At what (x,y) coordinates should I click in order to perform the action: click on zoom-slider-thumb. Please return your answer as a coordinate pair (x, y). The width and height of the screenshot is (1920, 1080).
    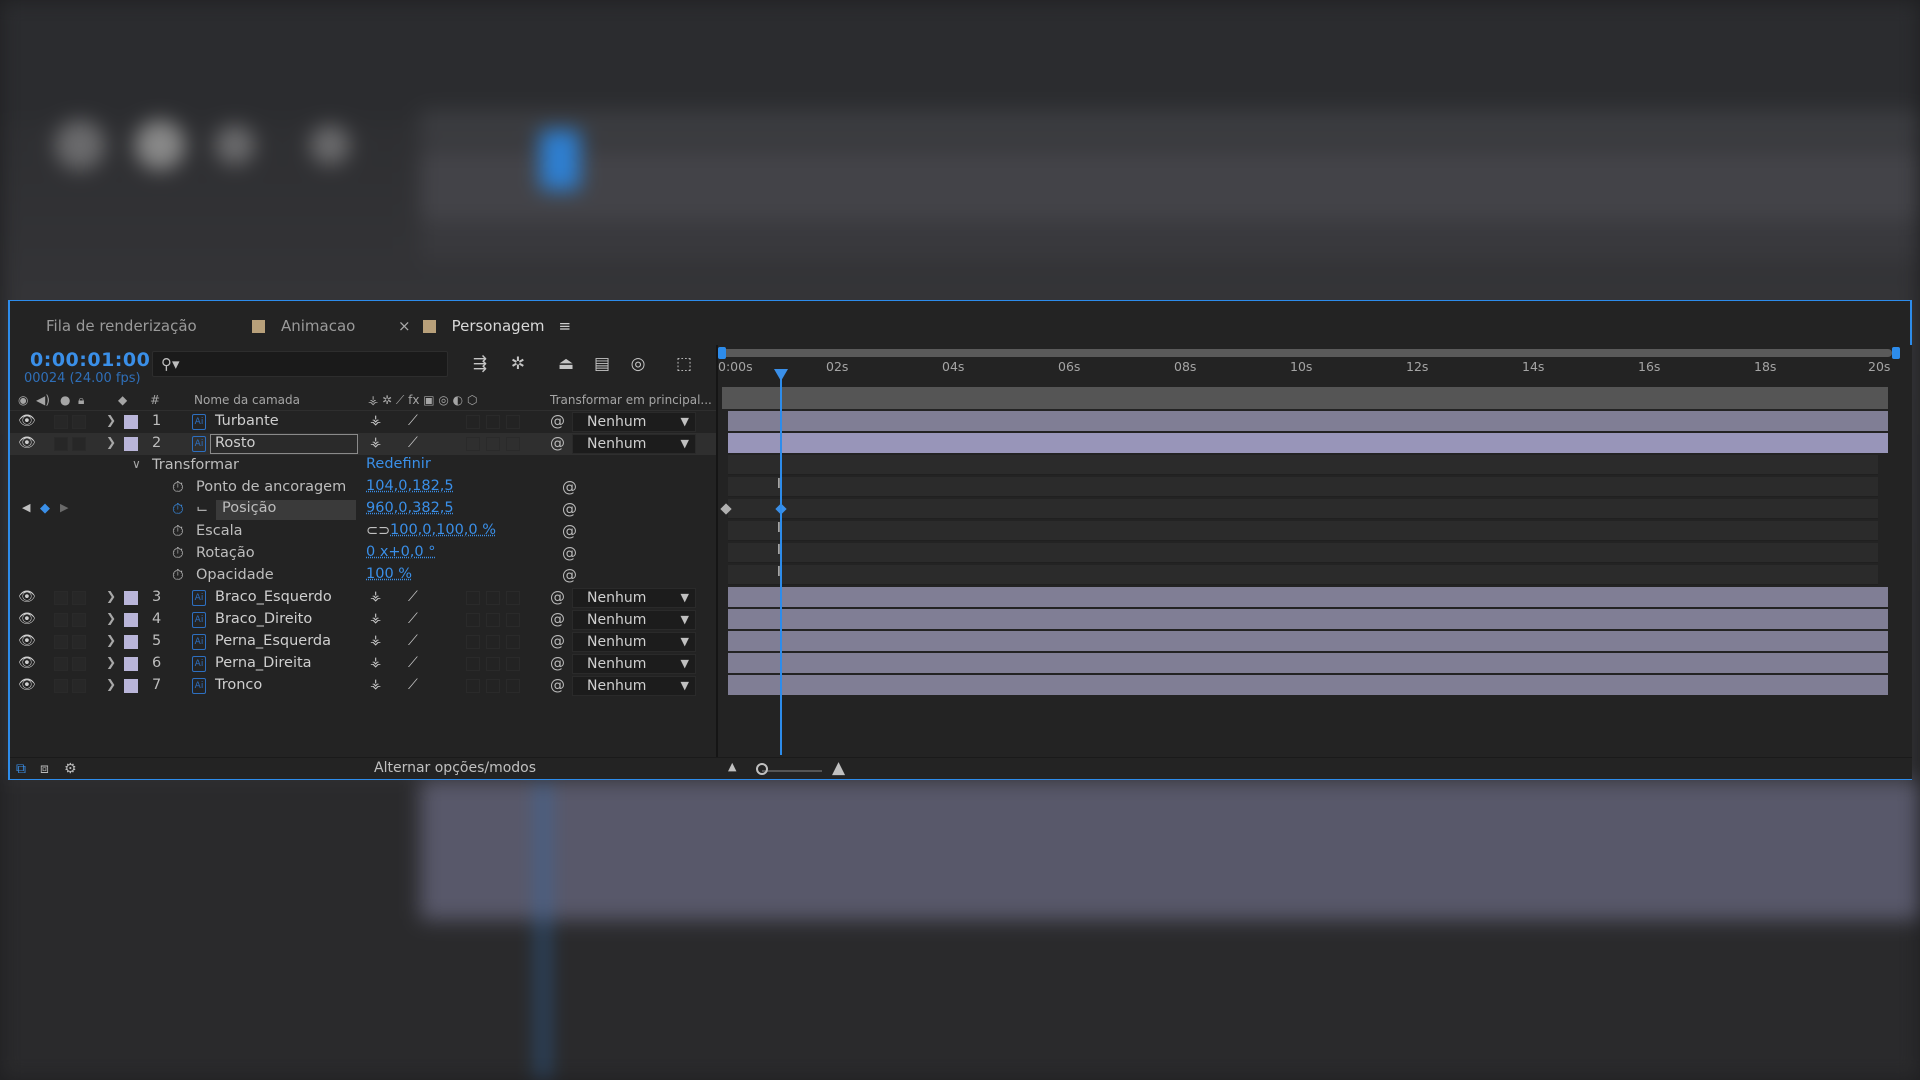
    Looking at the image, I should click on (762, 769).